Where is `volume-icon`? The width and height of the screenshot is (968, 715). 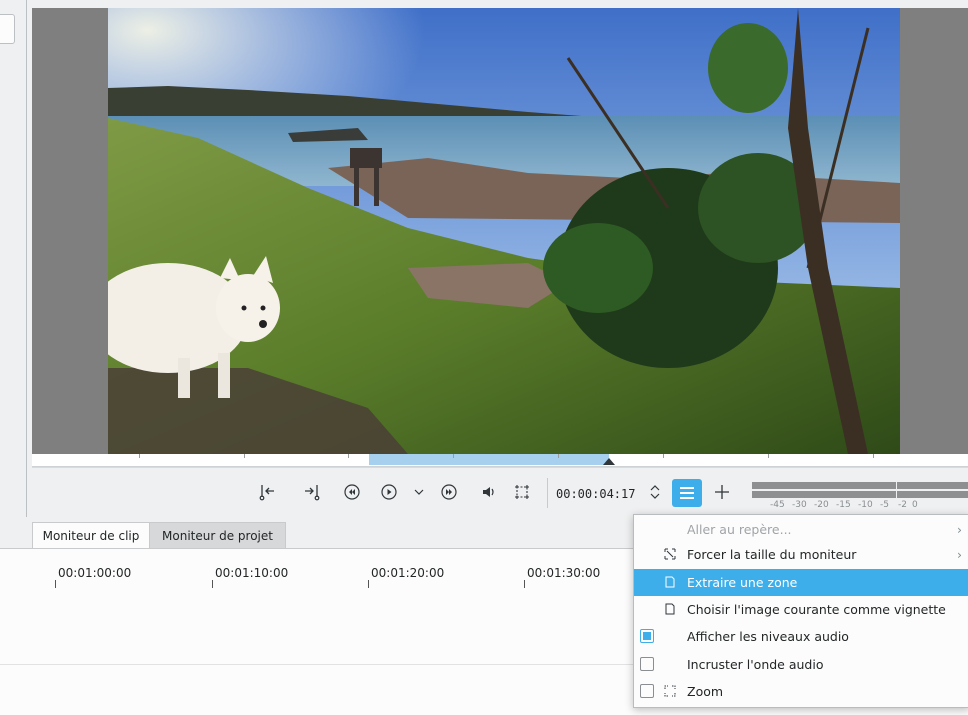
volume-icon is located at coordinates (489, 492).